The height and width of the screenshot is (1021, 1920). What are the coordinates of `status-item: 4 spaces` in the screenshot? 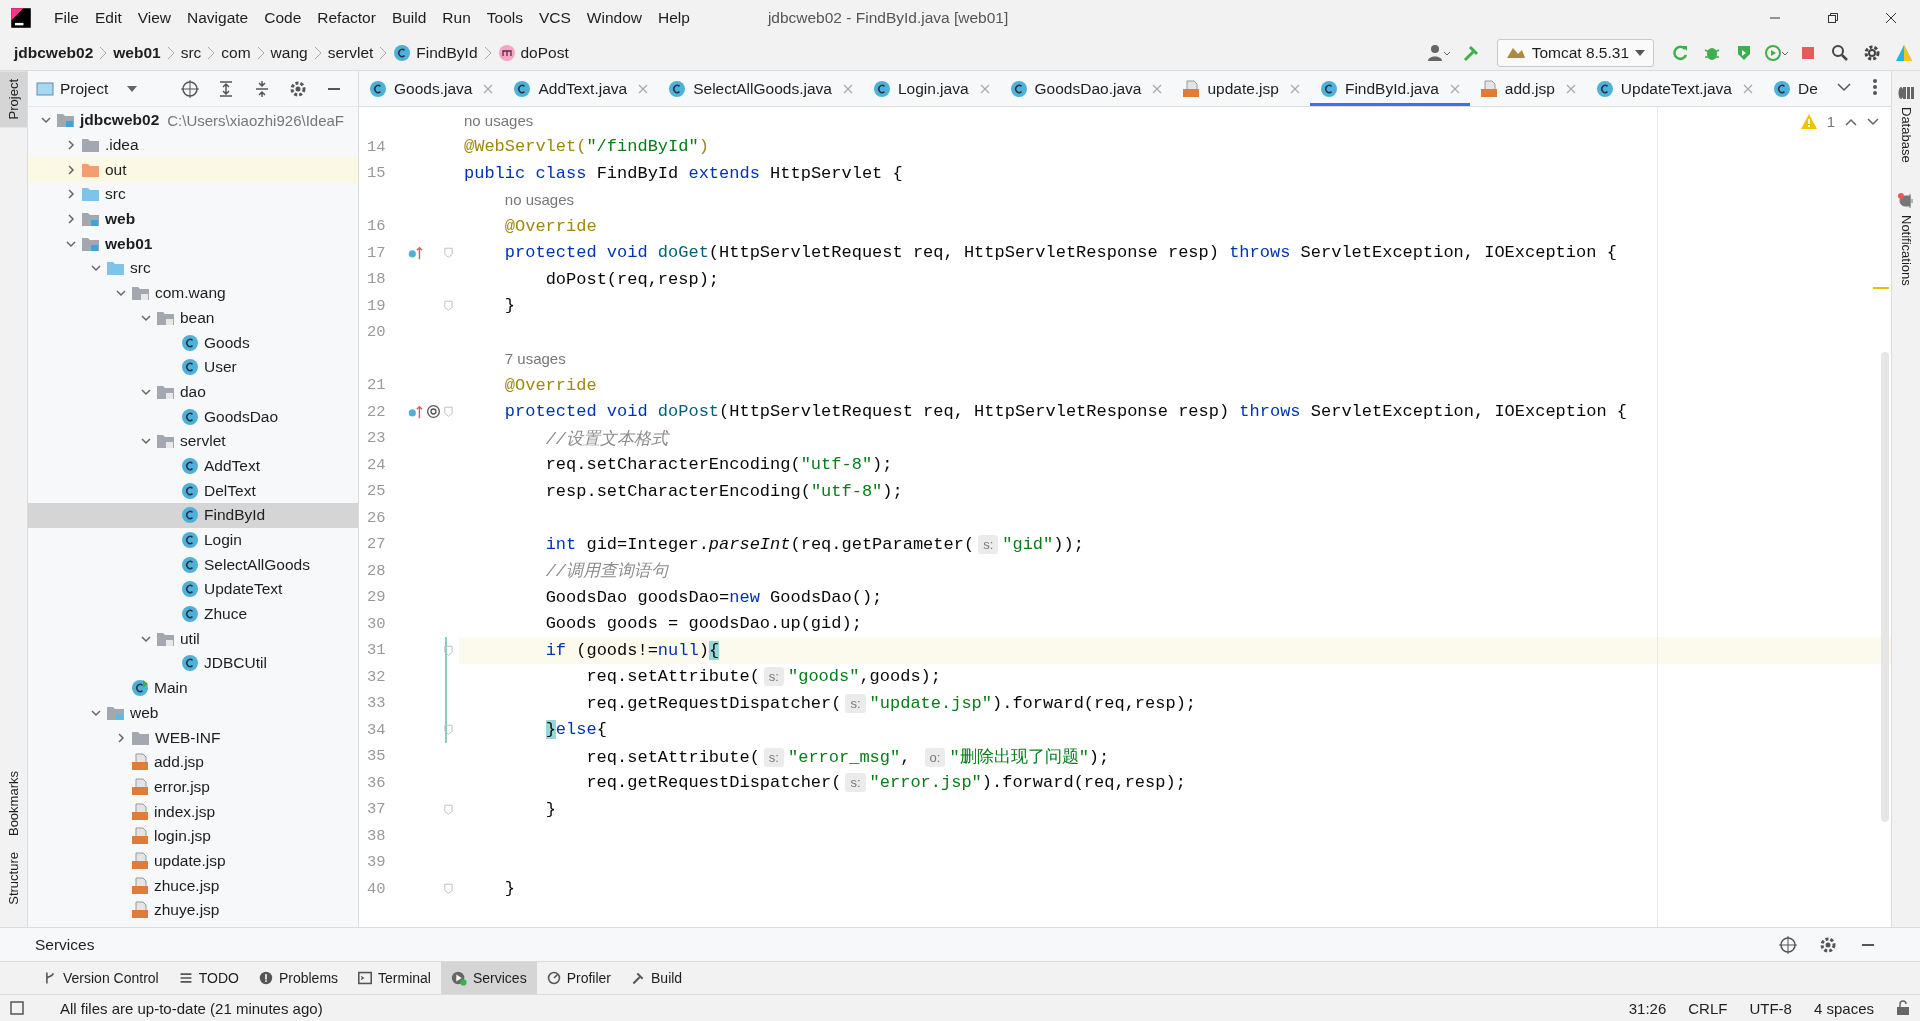 It's located at (1843, 1008).